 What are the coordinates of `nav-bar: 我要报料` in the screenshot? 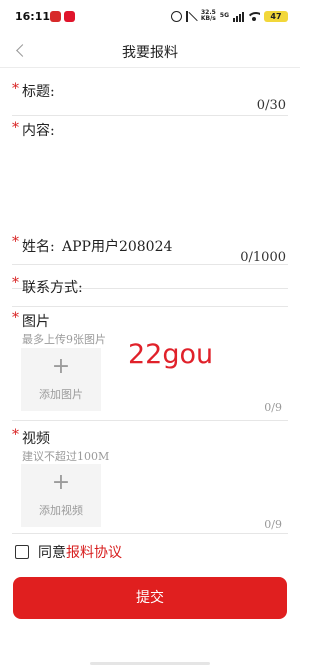 It's located at (150, 51).